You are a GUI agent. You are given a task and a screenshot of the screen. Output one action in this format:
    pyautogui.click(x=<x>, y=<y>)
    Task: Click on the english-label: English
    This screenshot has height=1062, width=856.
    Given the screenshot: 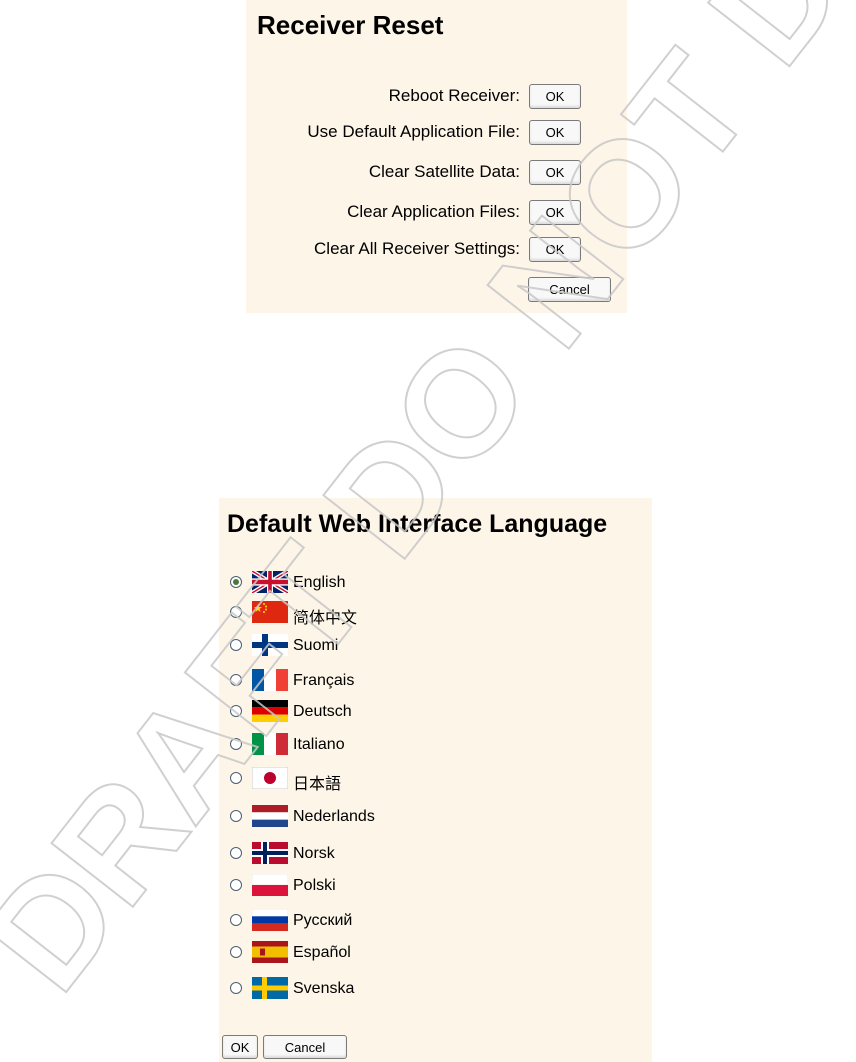 What is the action you would take?
    pyautogui.click(x=319, y=582)
    